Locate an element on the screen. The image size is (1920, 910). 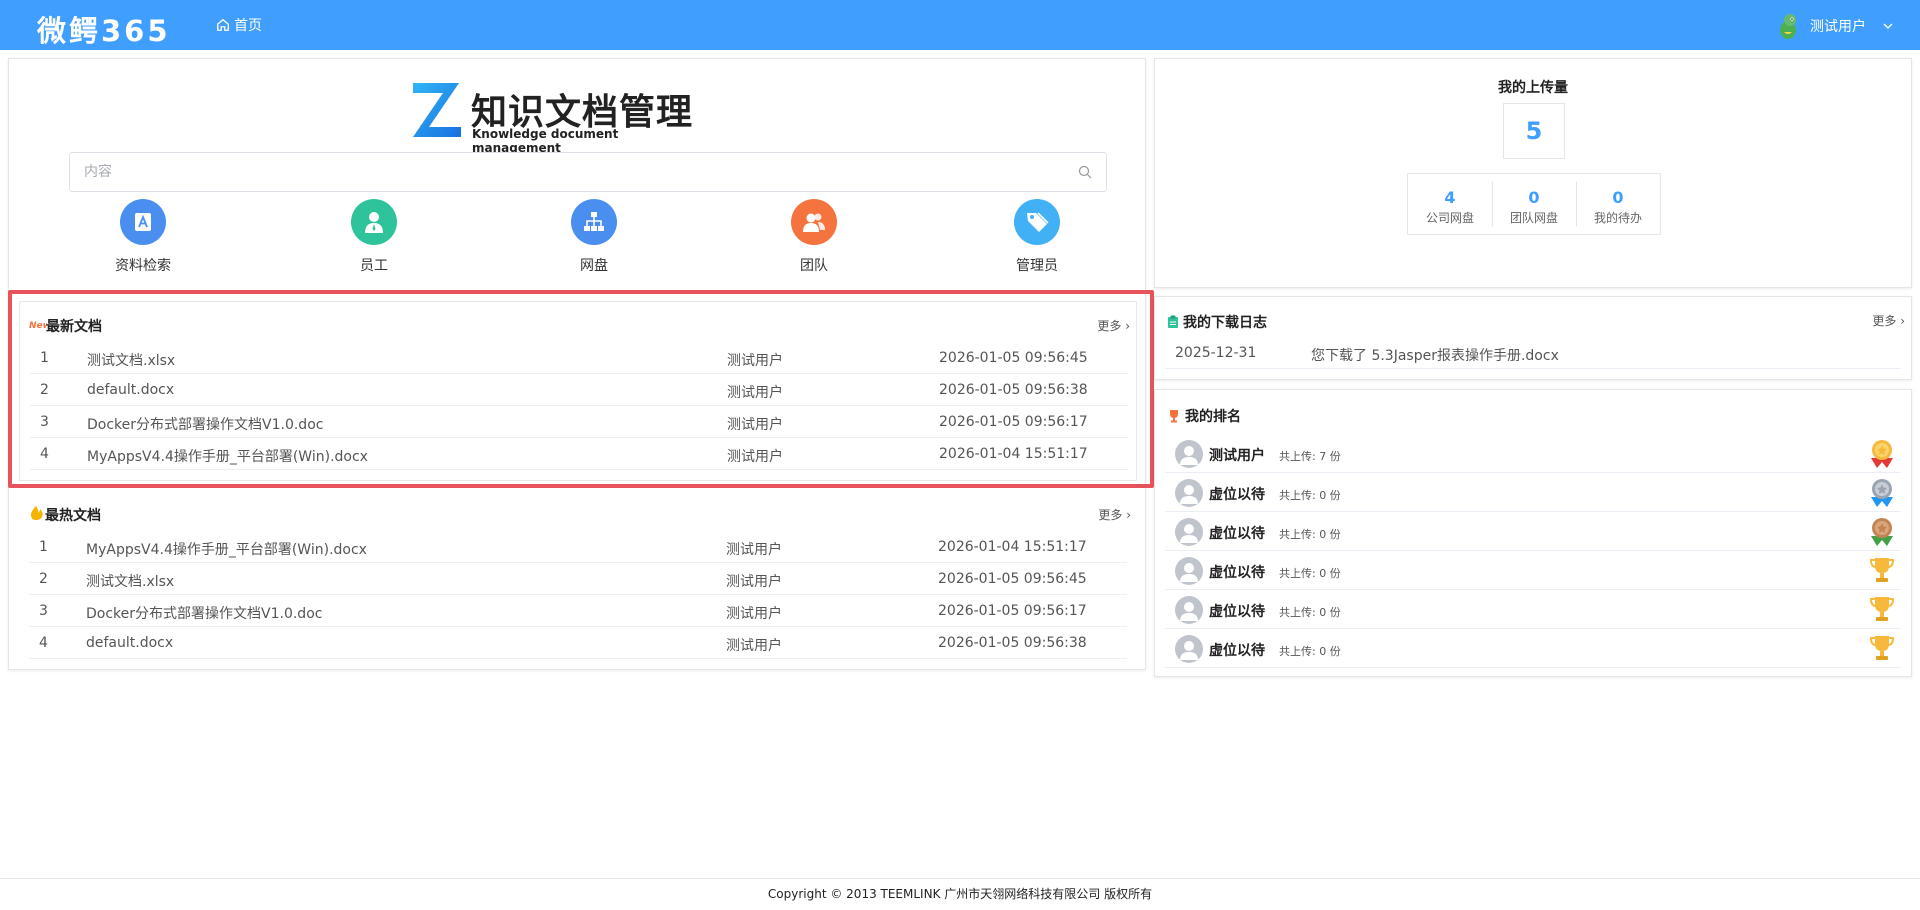
download-log-more-link: 更多 › is located at coordinates (1888, 320).